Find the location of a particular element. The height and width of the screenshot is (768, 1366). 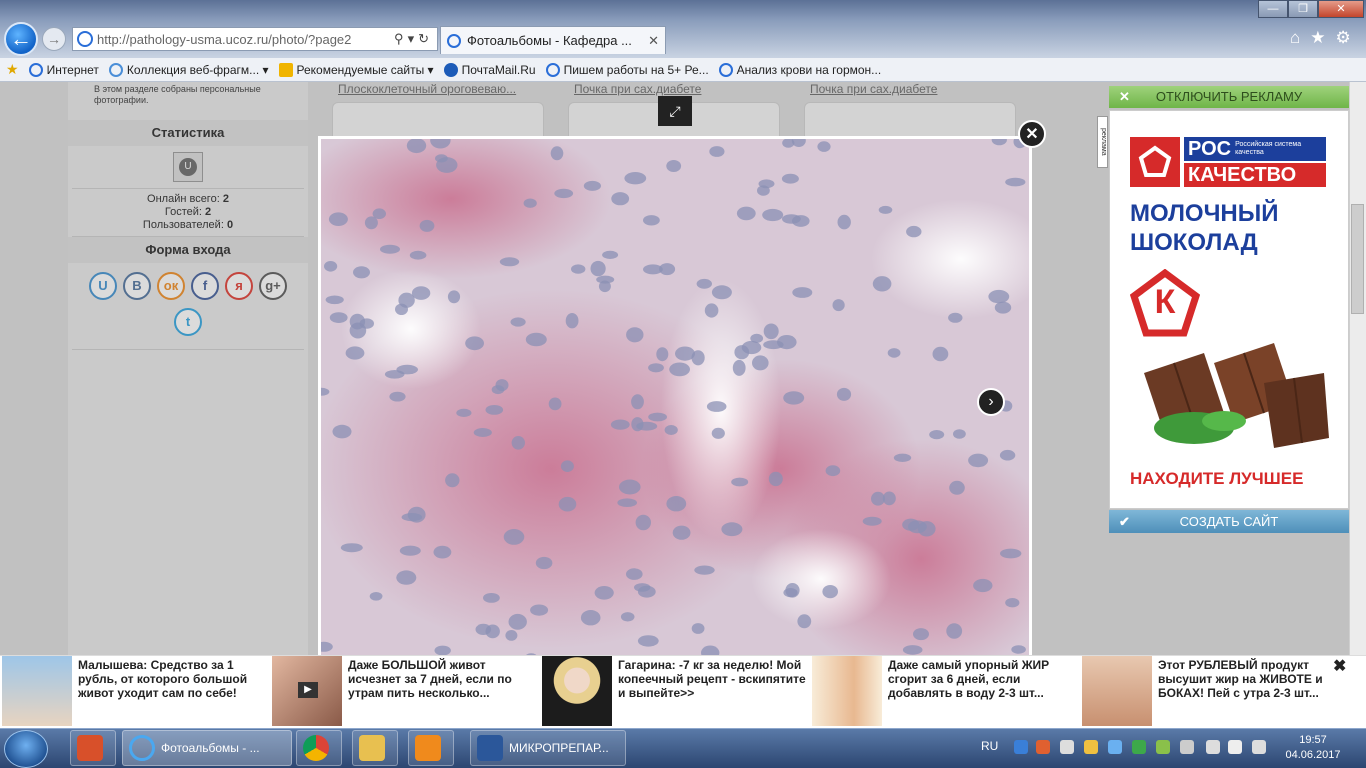

fav-item-mail: ПочтаMail.Ru is located at coordinates (489, 69).